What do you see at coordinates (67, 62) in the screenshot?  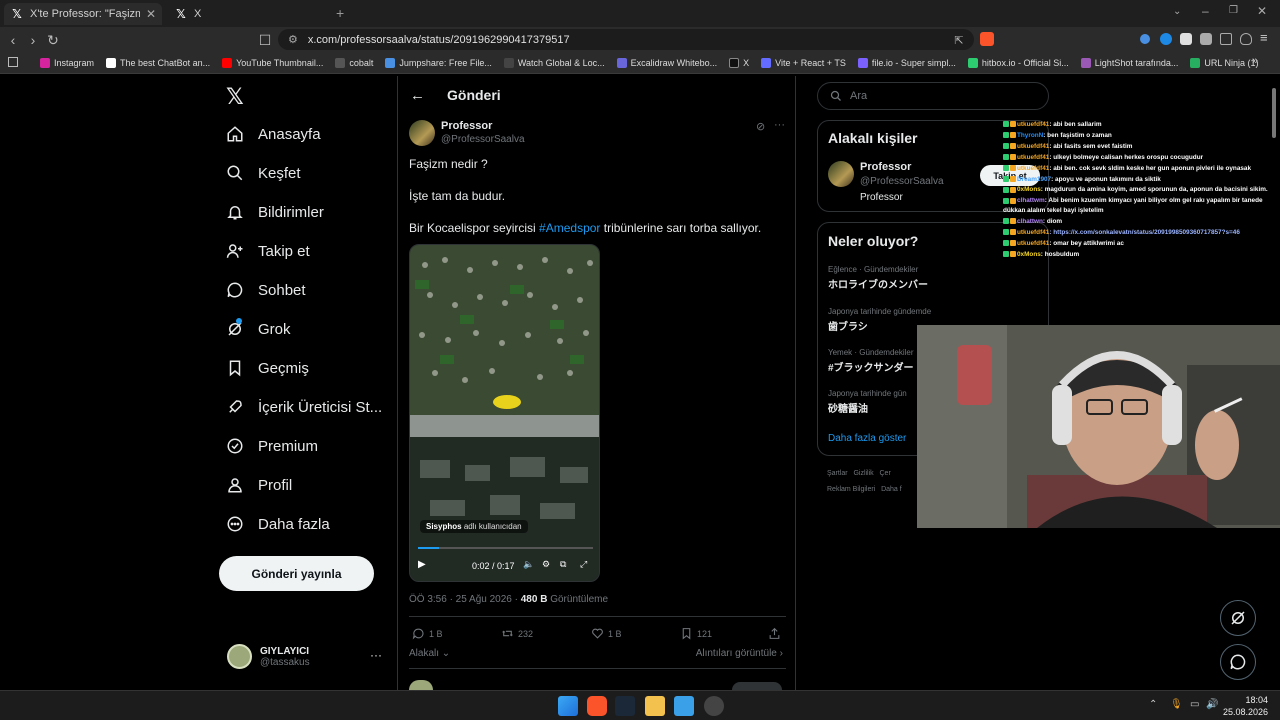 I see `bookmark-item: Instagram` at bounding box center [67, 62].